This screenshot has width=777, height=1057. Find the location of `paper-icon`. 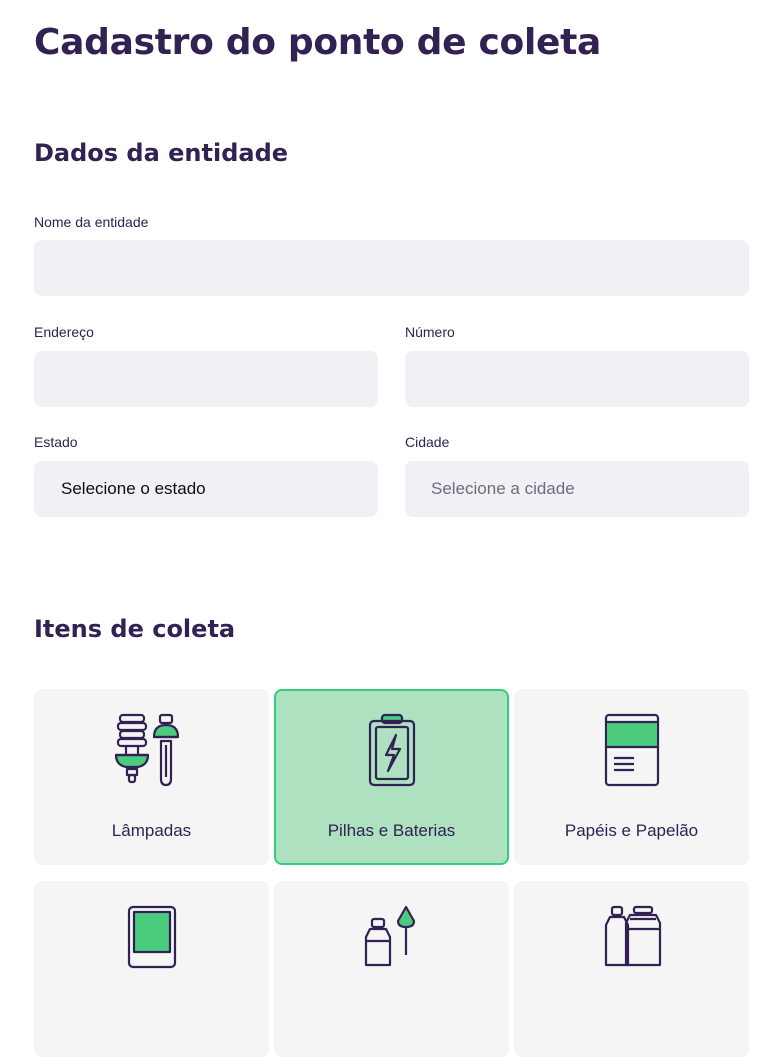

paper-icon is located at coordinates (631, 750).